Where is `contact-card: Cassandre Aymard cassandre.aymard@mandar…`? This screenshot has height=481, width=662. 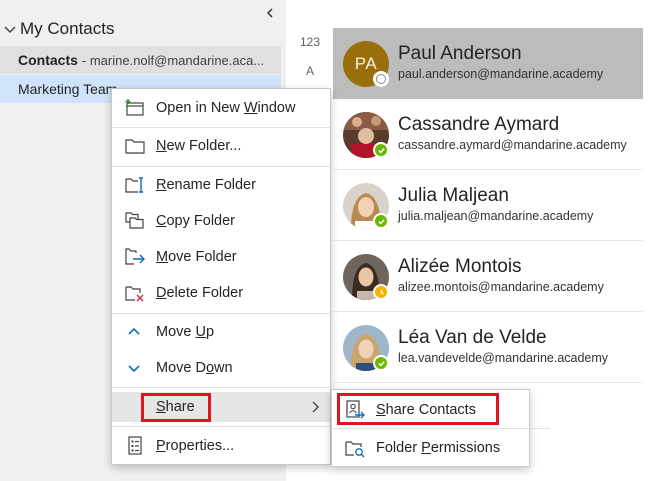
contact-card: Cassandre Aymard cassandre.aymard@mandar… is located at coordinates (488, 134).